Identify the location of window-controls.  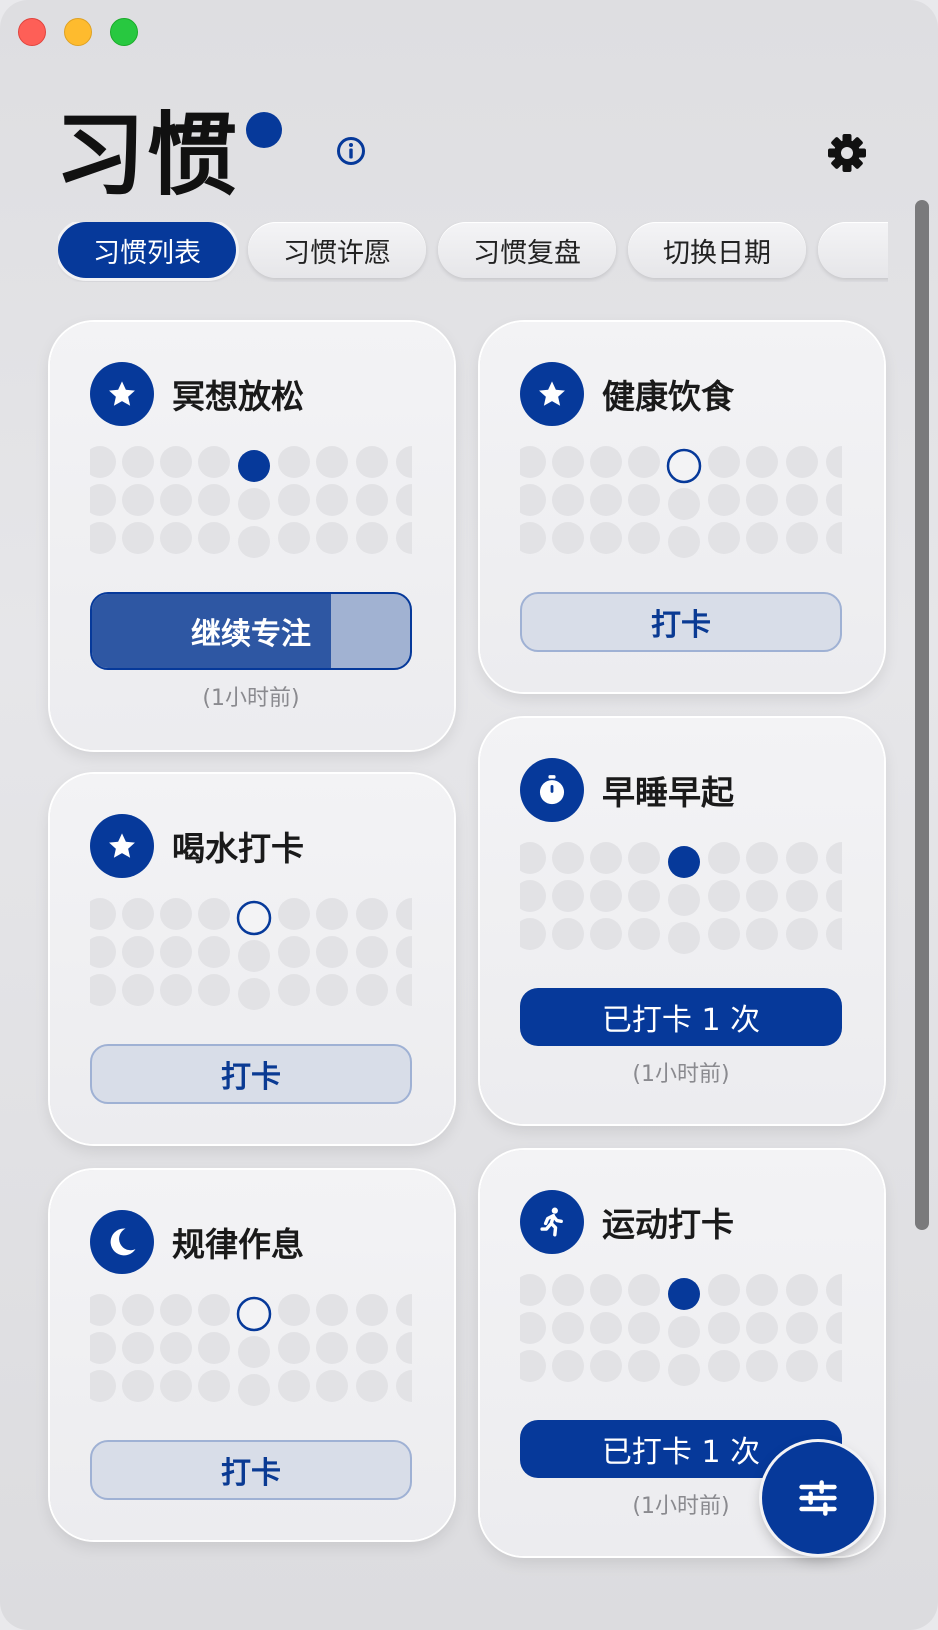
(78, 32).